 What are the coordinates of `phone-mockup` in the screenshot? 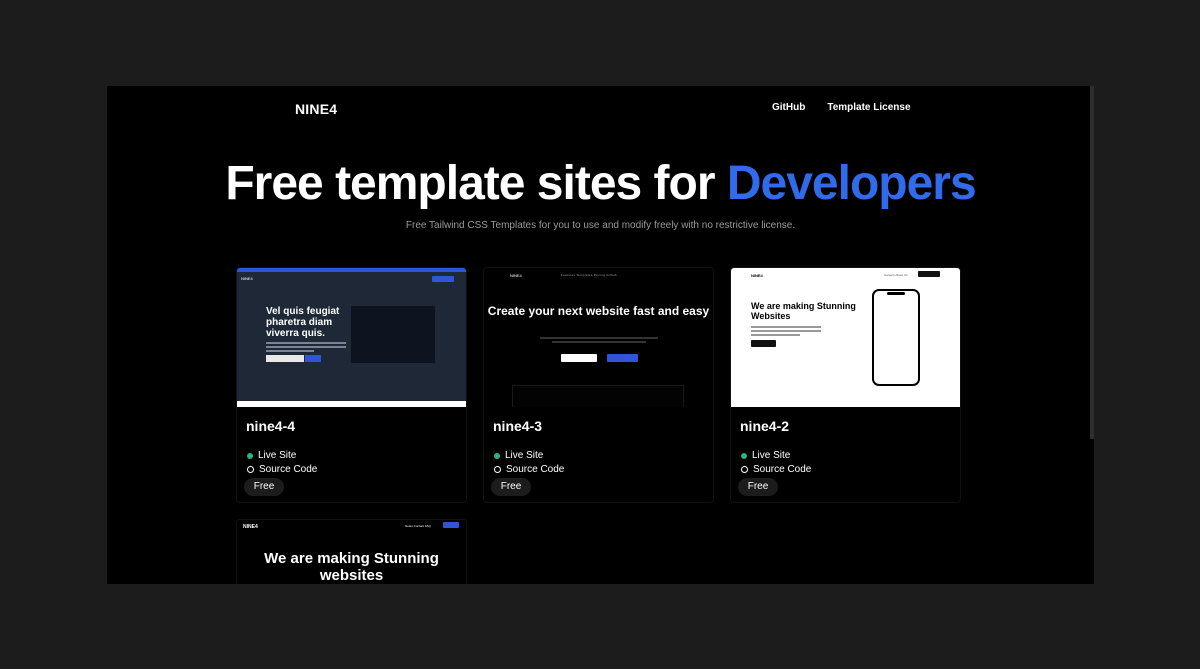 It's located at (896, 337).